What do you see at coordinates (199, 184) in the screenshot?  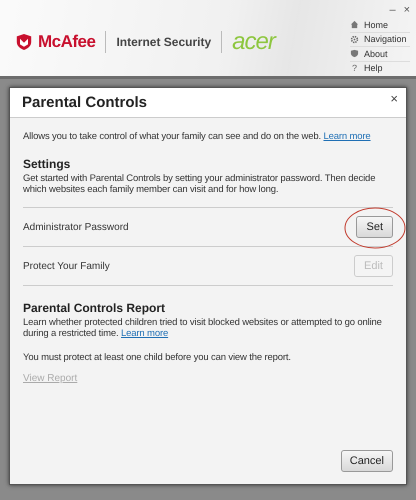 I see `settings-description: Get started with Parental Controls by setting your administrator password. Then decide which websites each family member can visit and for how long.` at bounding box center [199, 184].